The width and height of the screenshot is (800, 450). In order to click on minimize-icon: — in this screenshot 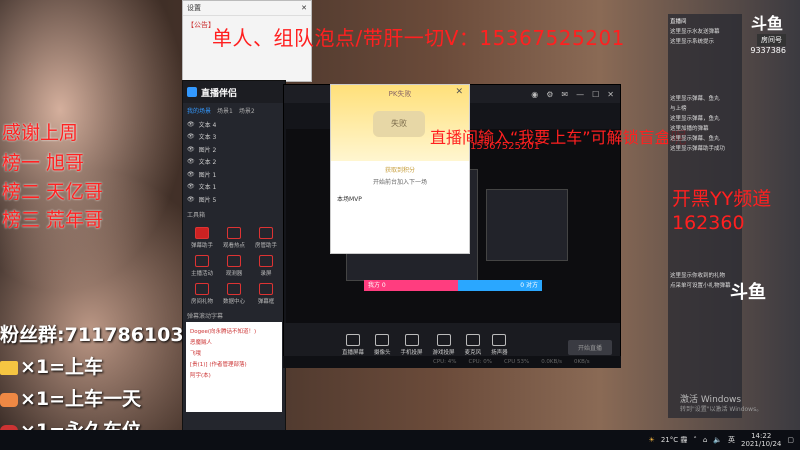, I will do `click(580, 94)`.